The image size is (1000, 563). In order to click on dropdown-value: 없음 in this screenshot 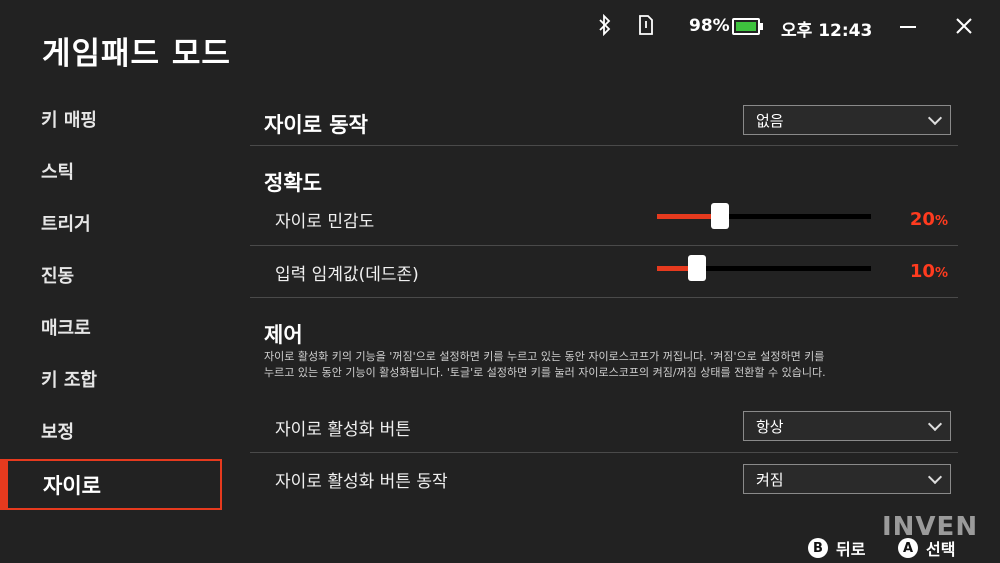, I will do `click(770, 120)`.